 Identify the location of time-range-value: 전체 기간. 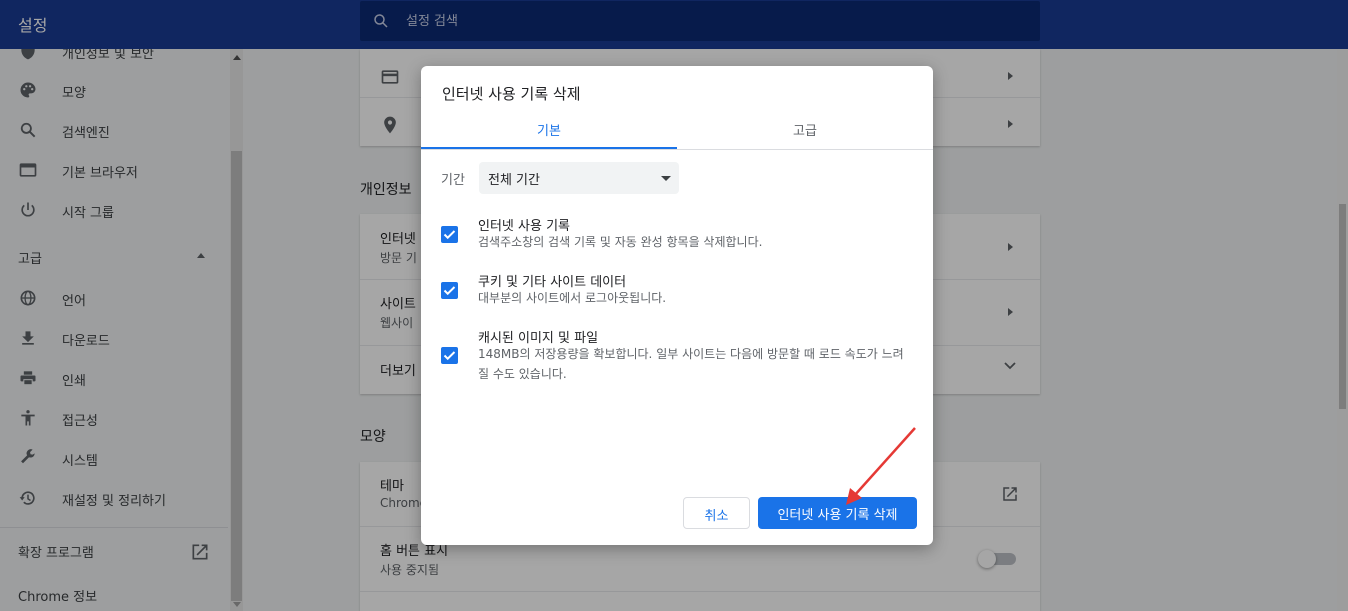
(514, 180).